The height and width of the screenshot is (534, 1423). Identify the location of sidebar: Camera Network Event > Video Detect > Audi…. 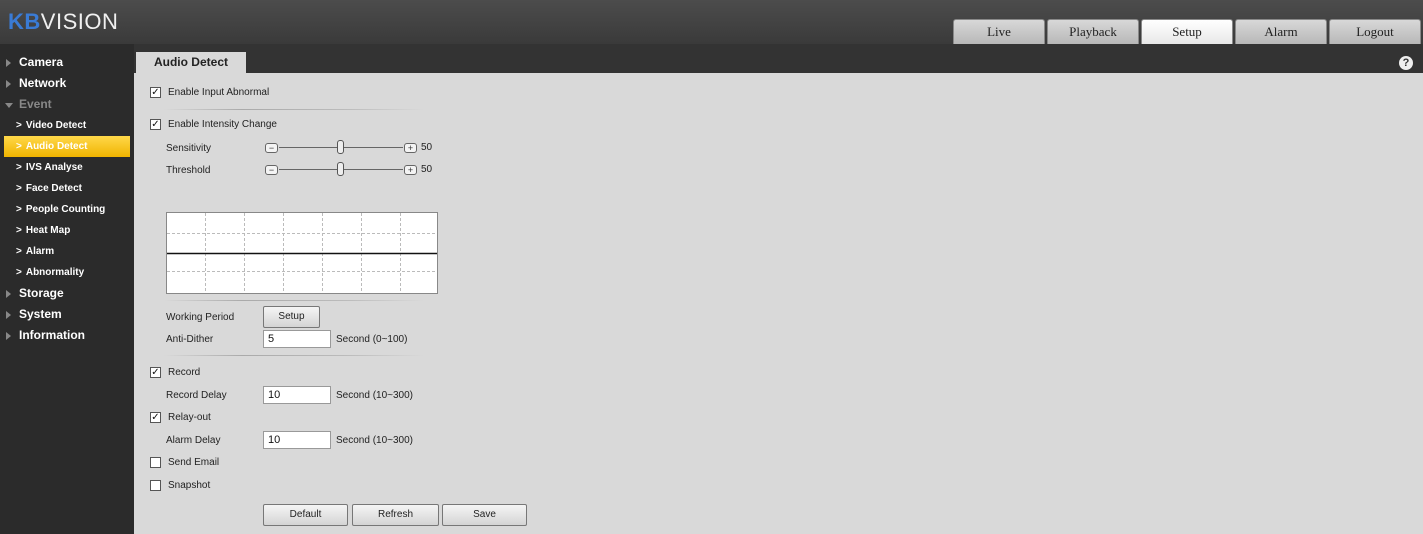
(67, 293).